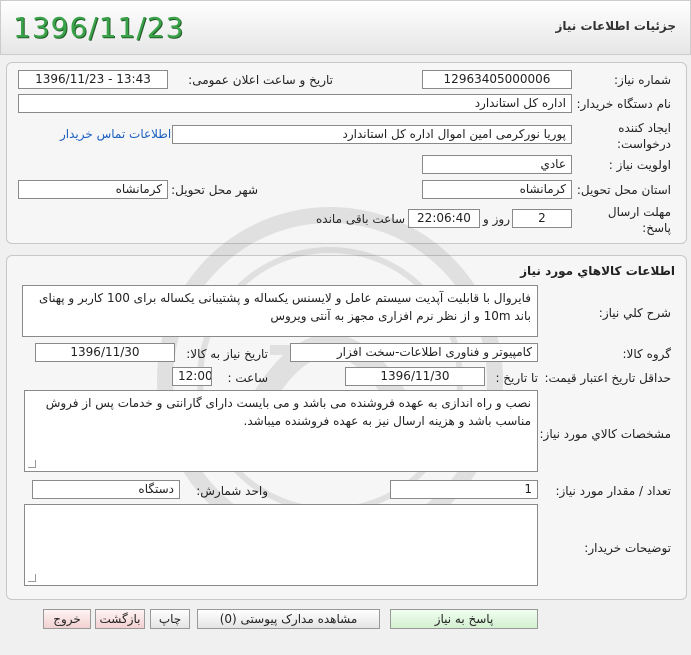 The width and height of the screenshot is (691, 655). Describe the element at coordinates (642, 80) in the screenshot. I see `need-number-label: شماره نیاز:` at that location.